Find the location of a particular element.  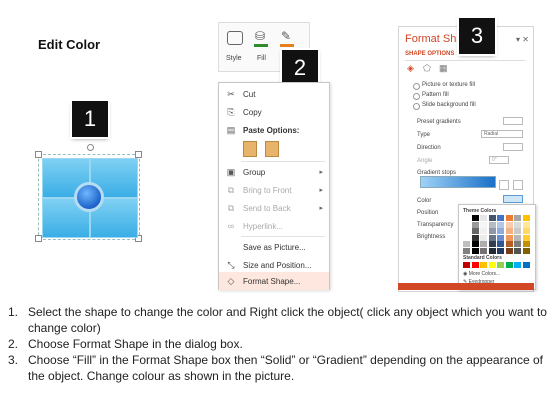

blue-shape is located at coordinates (88, 193).